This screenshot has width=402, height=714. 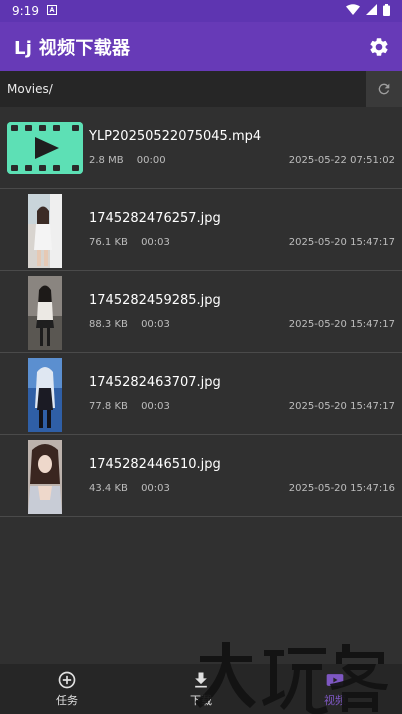 I want to click on nav-label: 视频, so click(x=335, y=700).